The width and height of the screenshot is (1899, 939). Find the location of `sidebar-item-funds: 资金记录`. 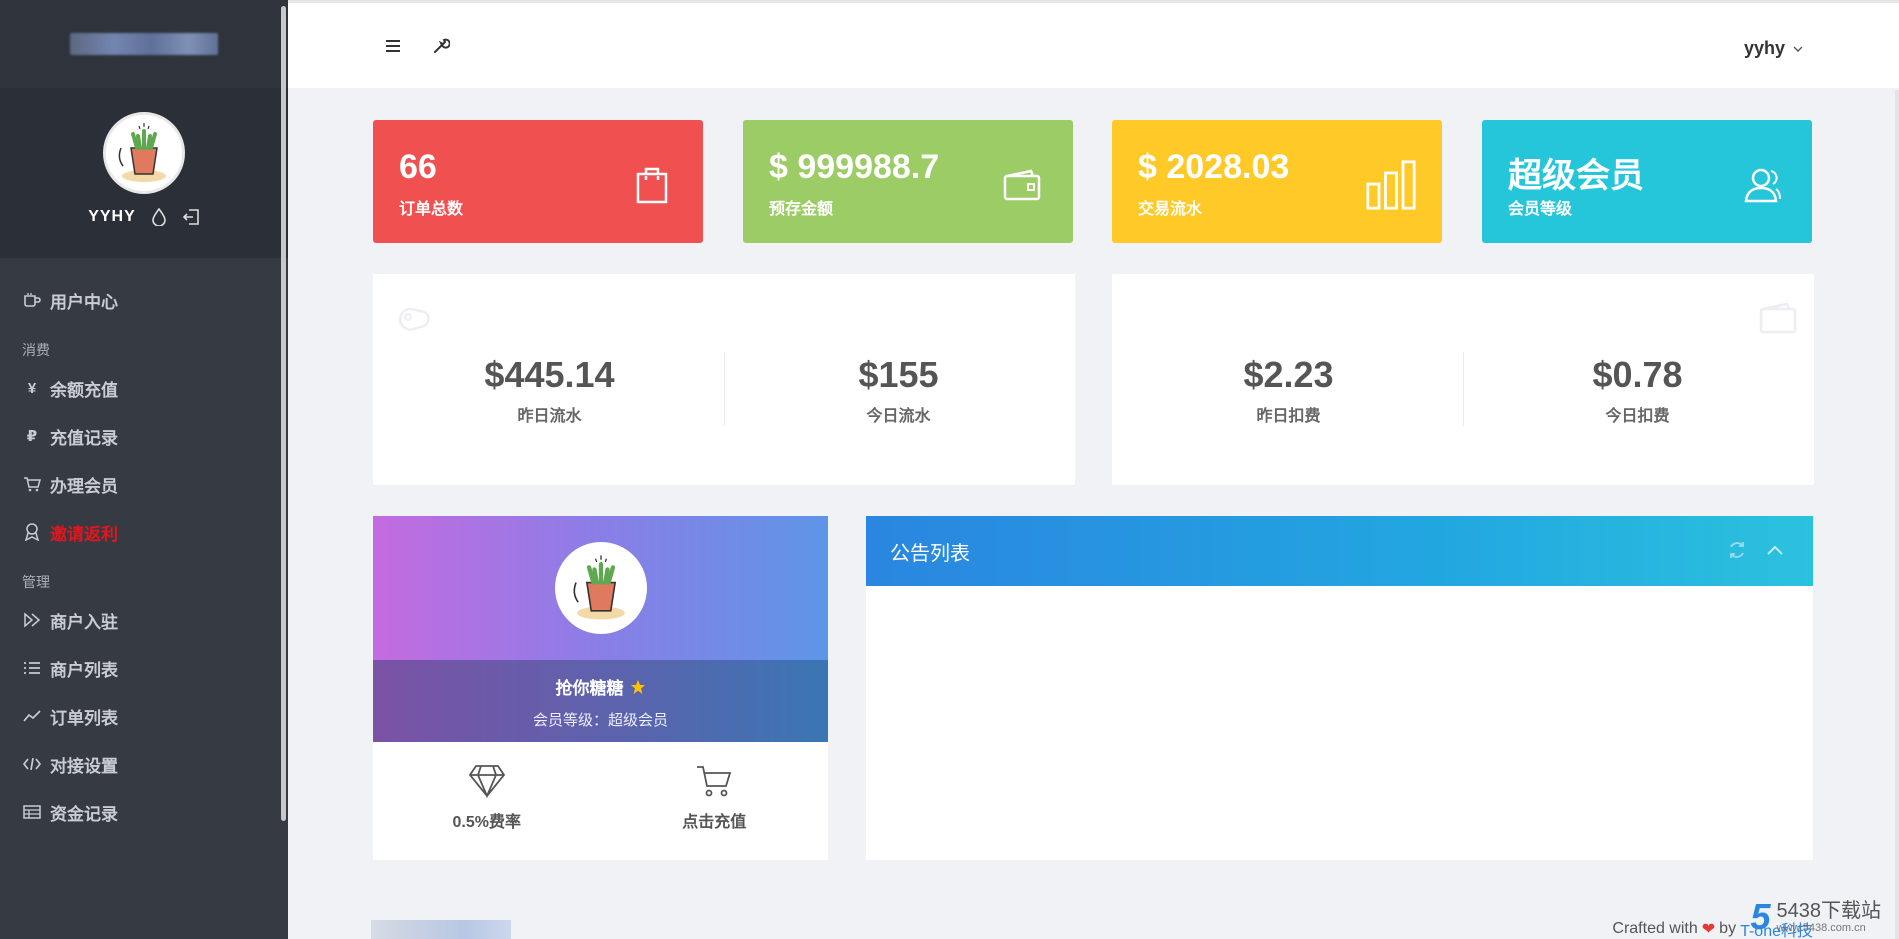

sidebar-item-funds: 资金记录 is located at coordinates (144, 812).